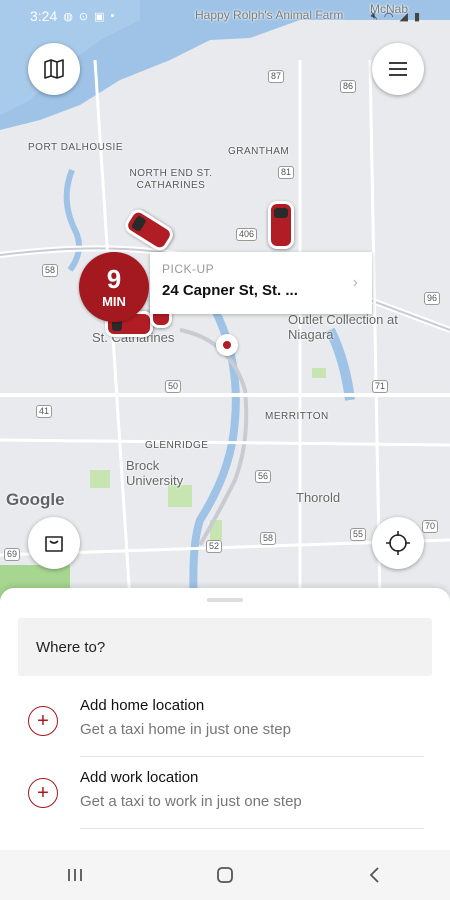 The width and height of the screenshot is (450, 900). What do you see at coordinates (214, 546) in the screenshot?
I see `road-shield: 52` at bounding box center [214, 546].